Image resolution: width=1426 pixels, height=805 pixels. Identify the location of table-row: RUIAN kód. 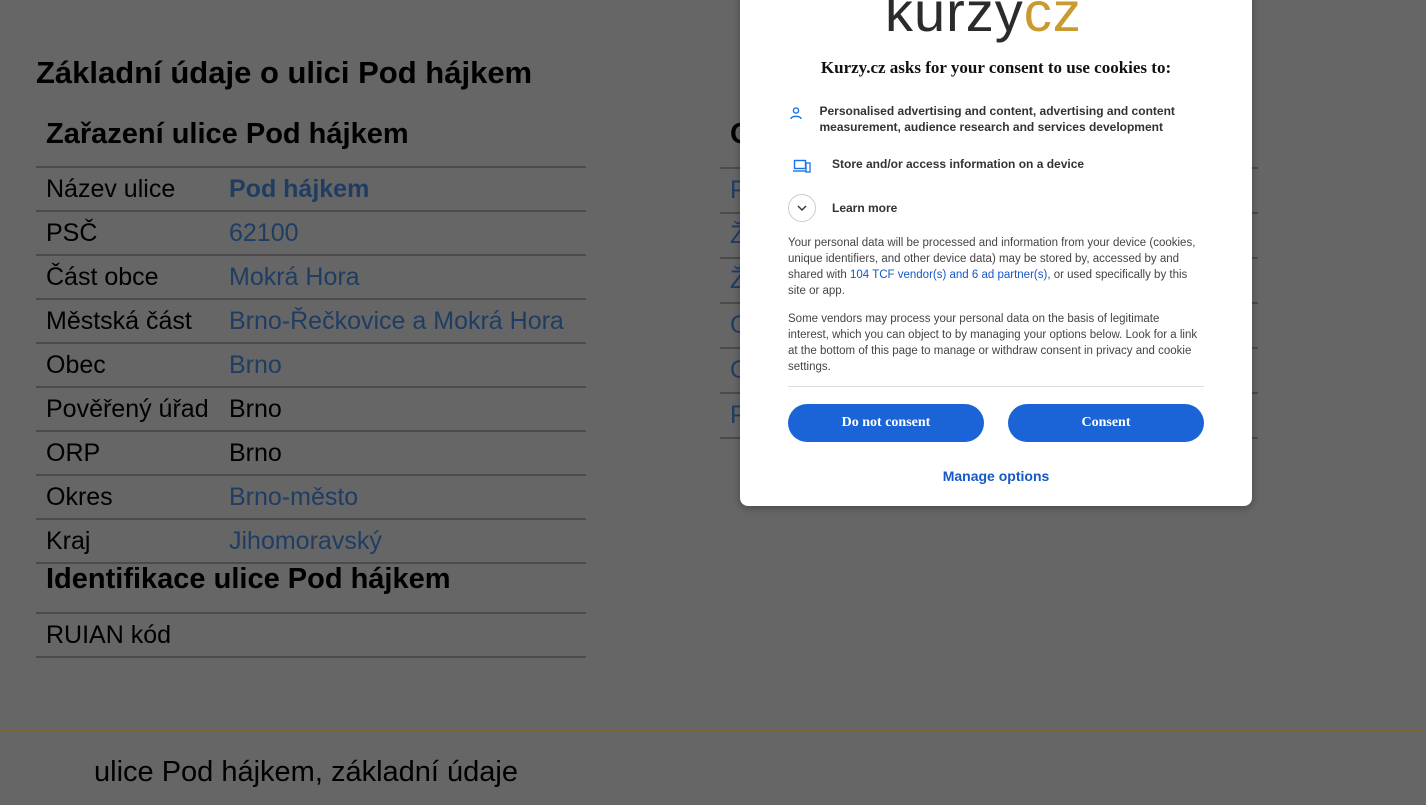
(311, 635).